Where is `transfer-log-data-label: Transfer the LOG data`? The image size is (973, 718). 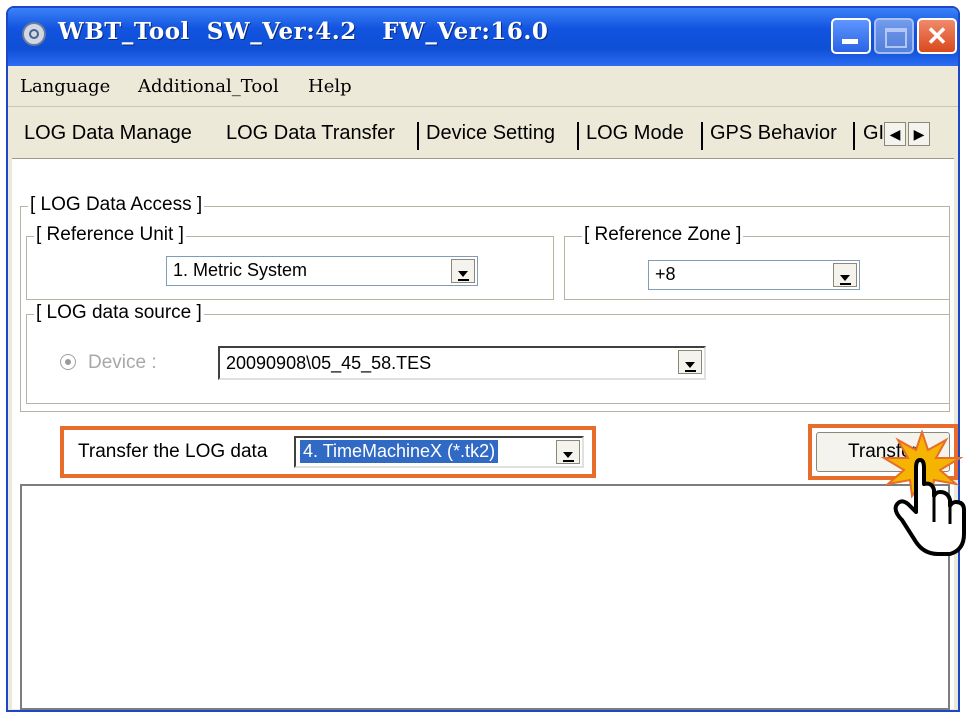
transfer-log-data-label: Transfer the LOG data is located at coordinates (173, 451).